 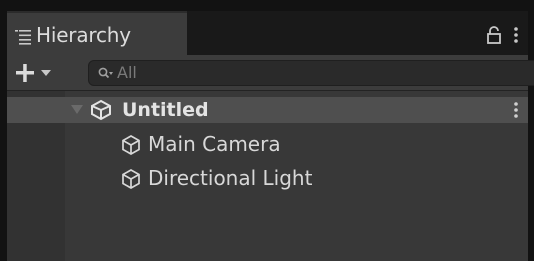 What do you see at coordinates (23, 37) in the screenshot?
I see `list-icon` at bounding box center [23, 37].